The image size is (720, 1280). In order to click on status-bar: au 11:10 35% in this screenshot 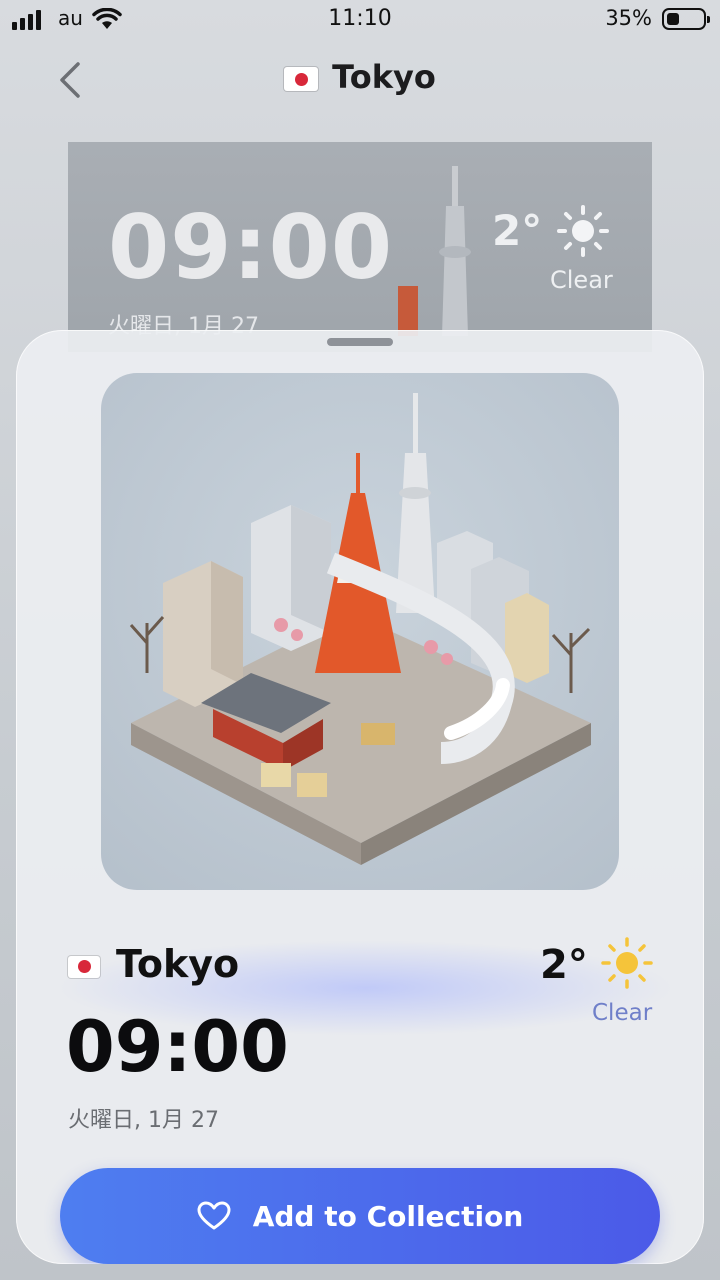, I will do `click(360, 20)`.